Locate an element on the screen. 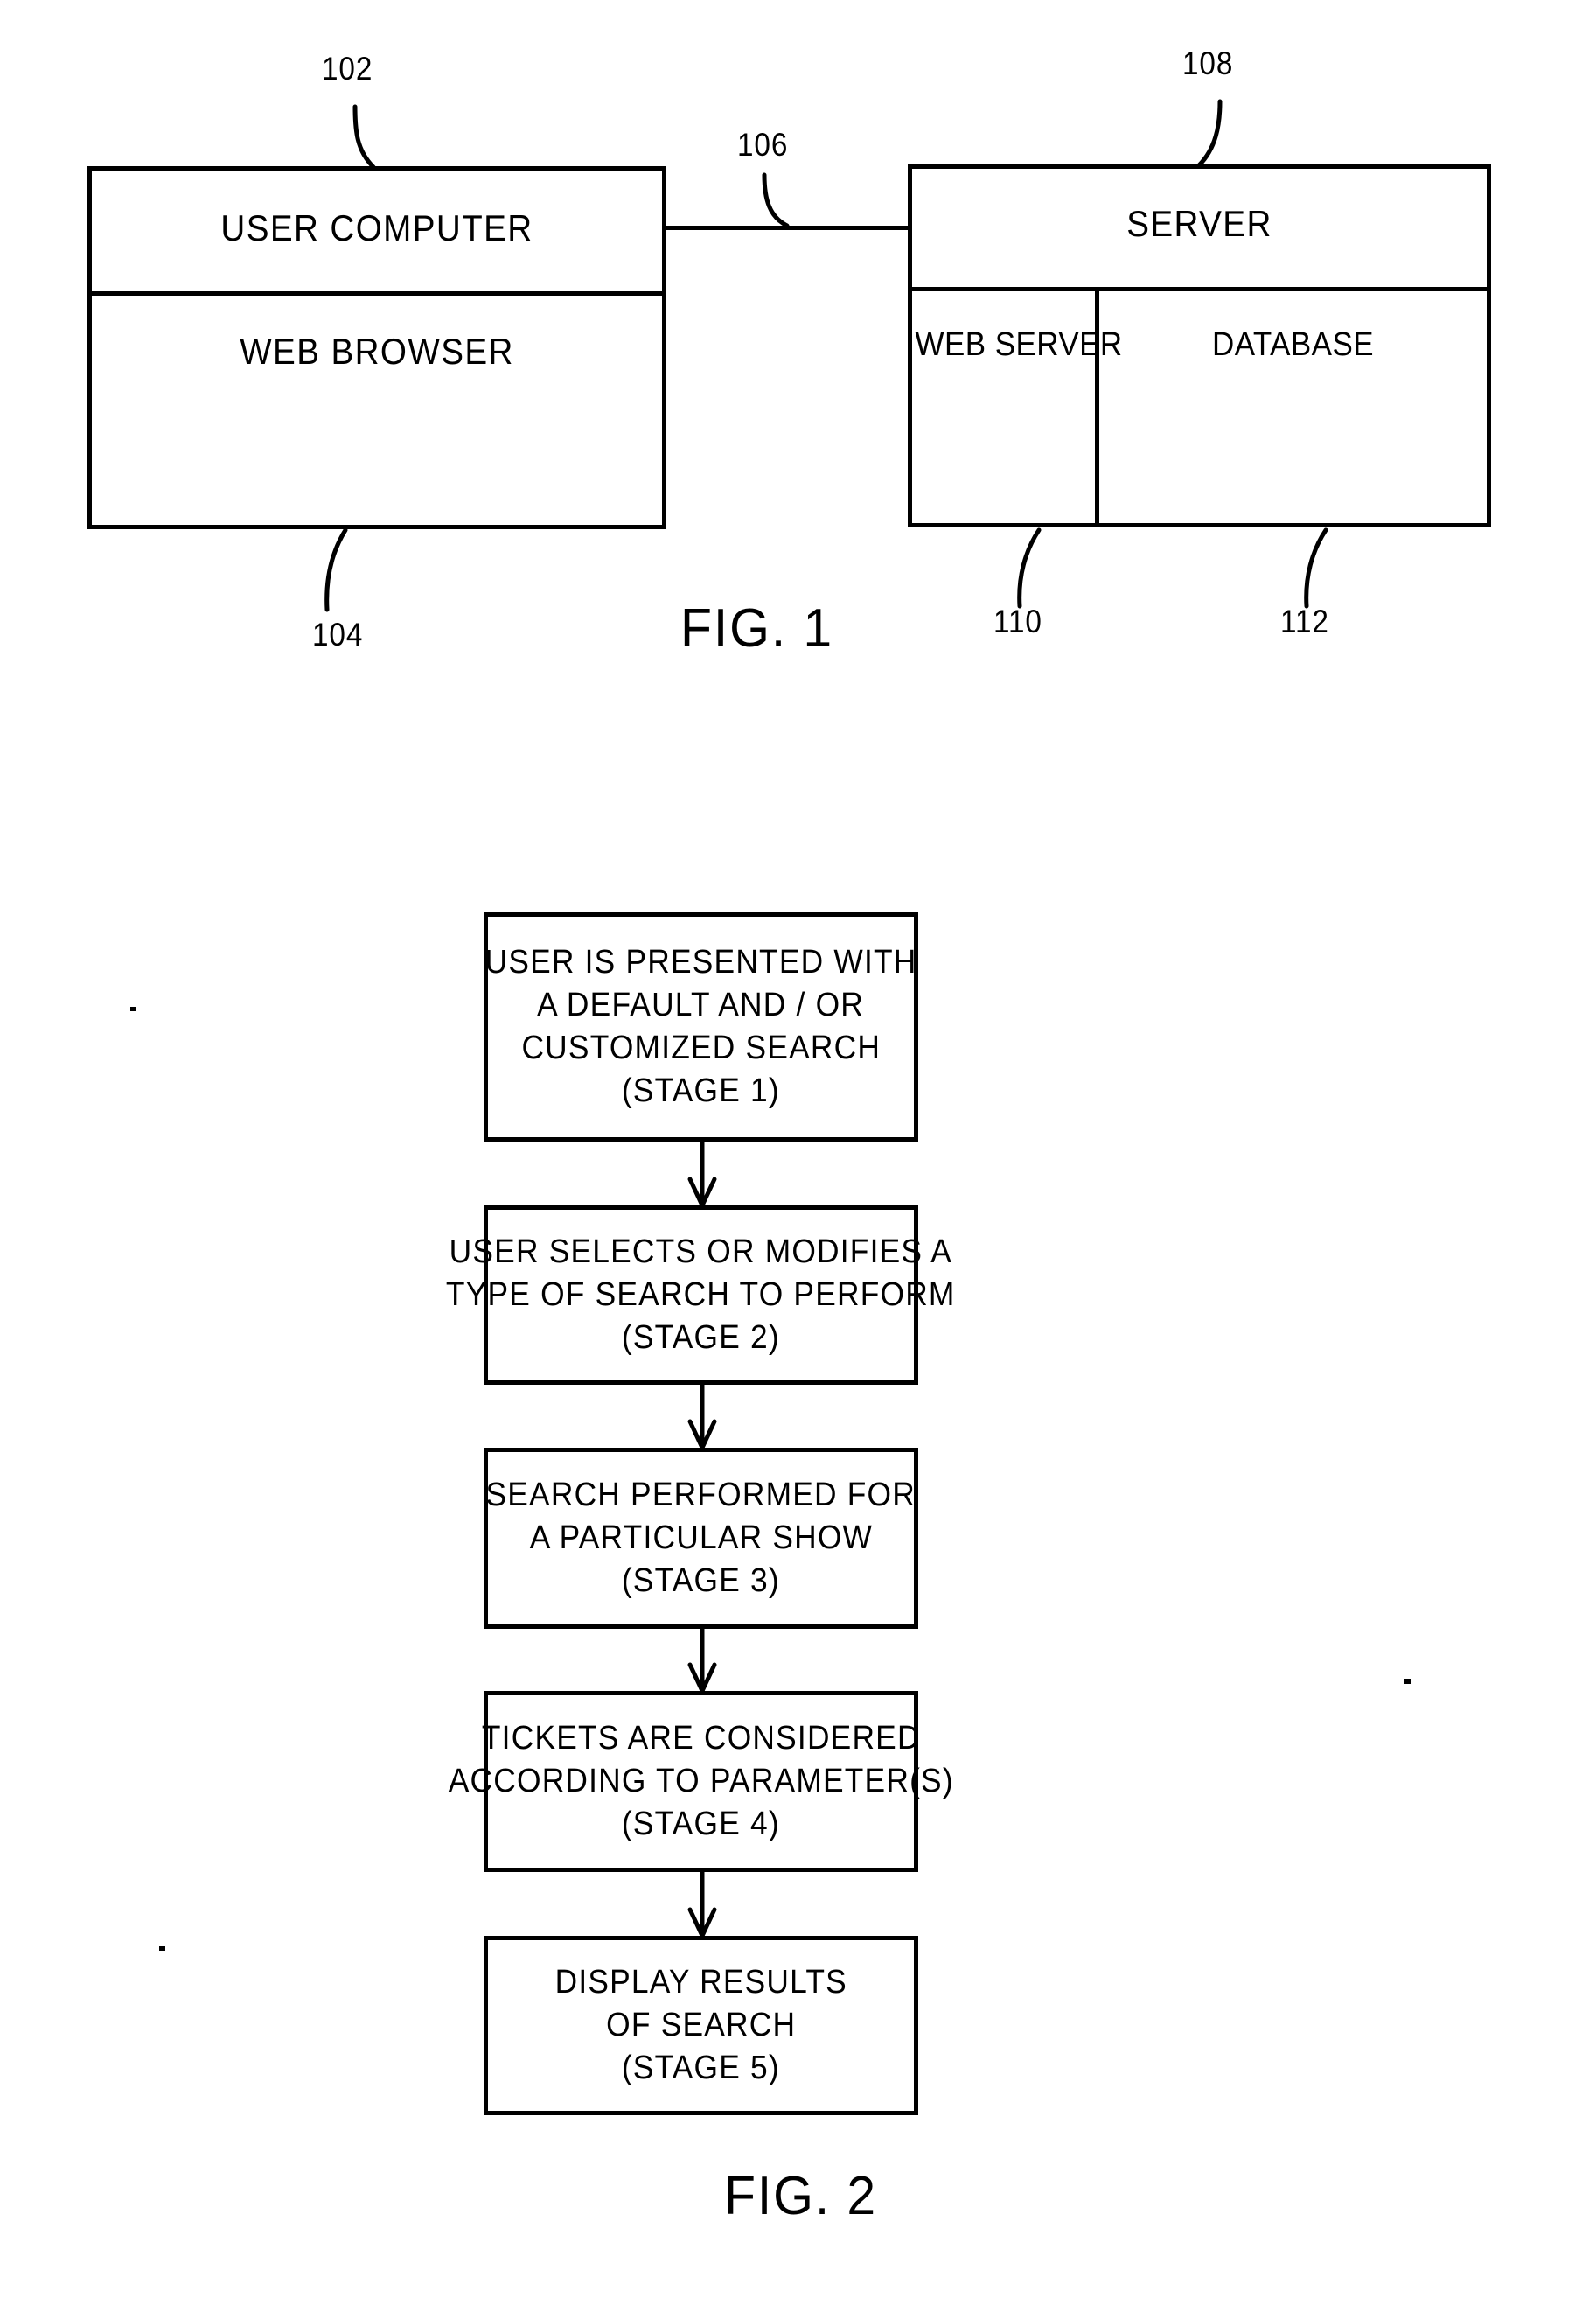  flow-line: ACCORDING TO PARAMETER(S) is located at coordinates (701, 1781).